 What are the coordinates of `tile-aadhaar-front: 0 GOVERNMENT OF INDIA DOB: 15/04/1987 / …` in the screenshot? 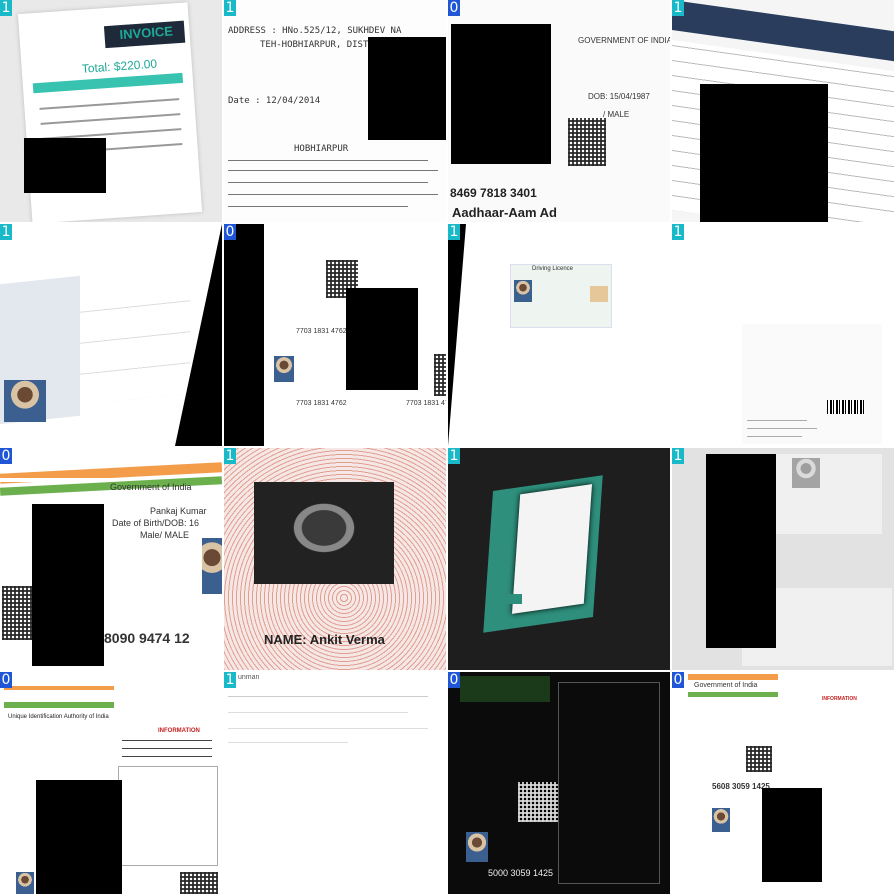 It's located at (559, 111).